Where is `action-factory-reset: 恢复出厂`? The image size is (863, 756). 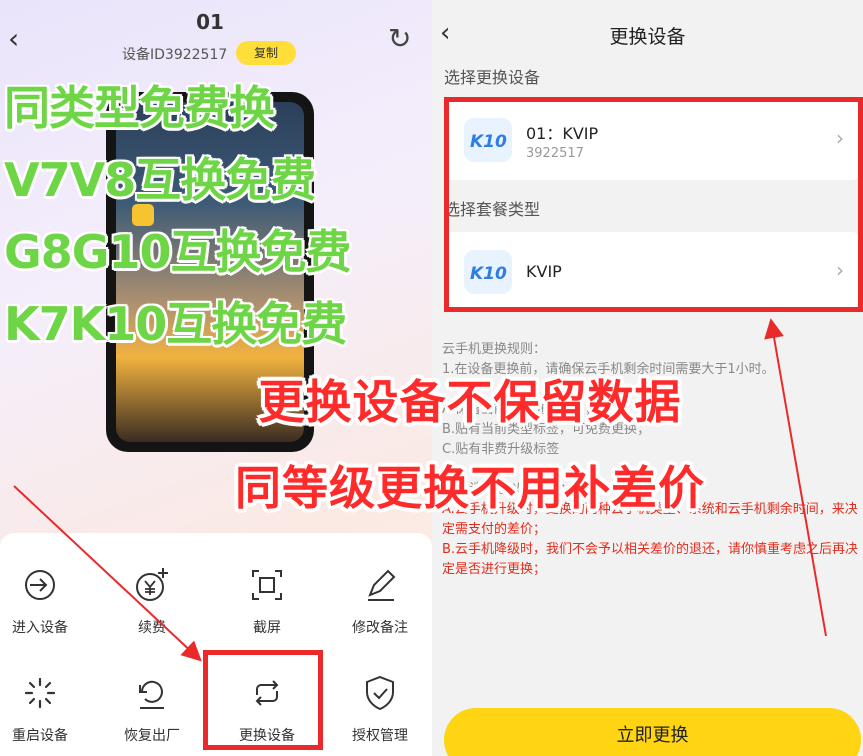
action-factory-reset: 恢复出厂 is located at coordinates (152, 709).